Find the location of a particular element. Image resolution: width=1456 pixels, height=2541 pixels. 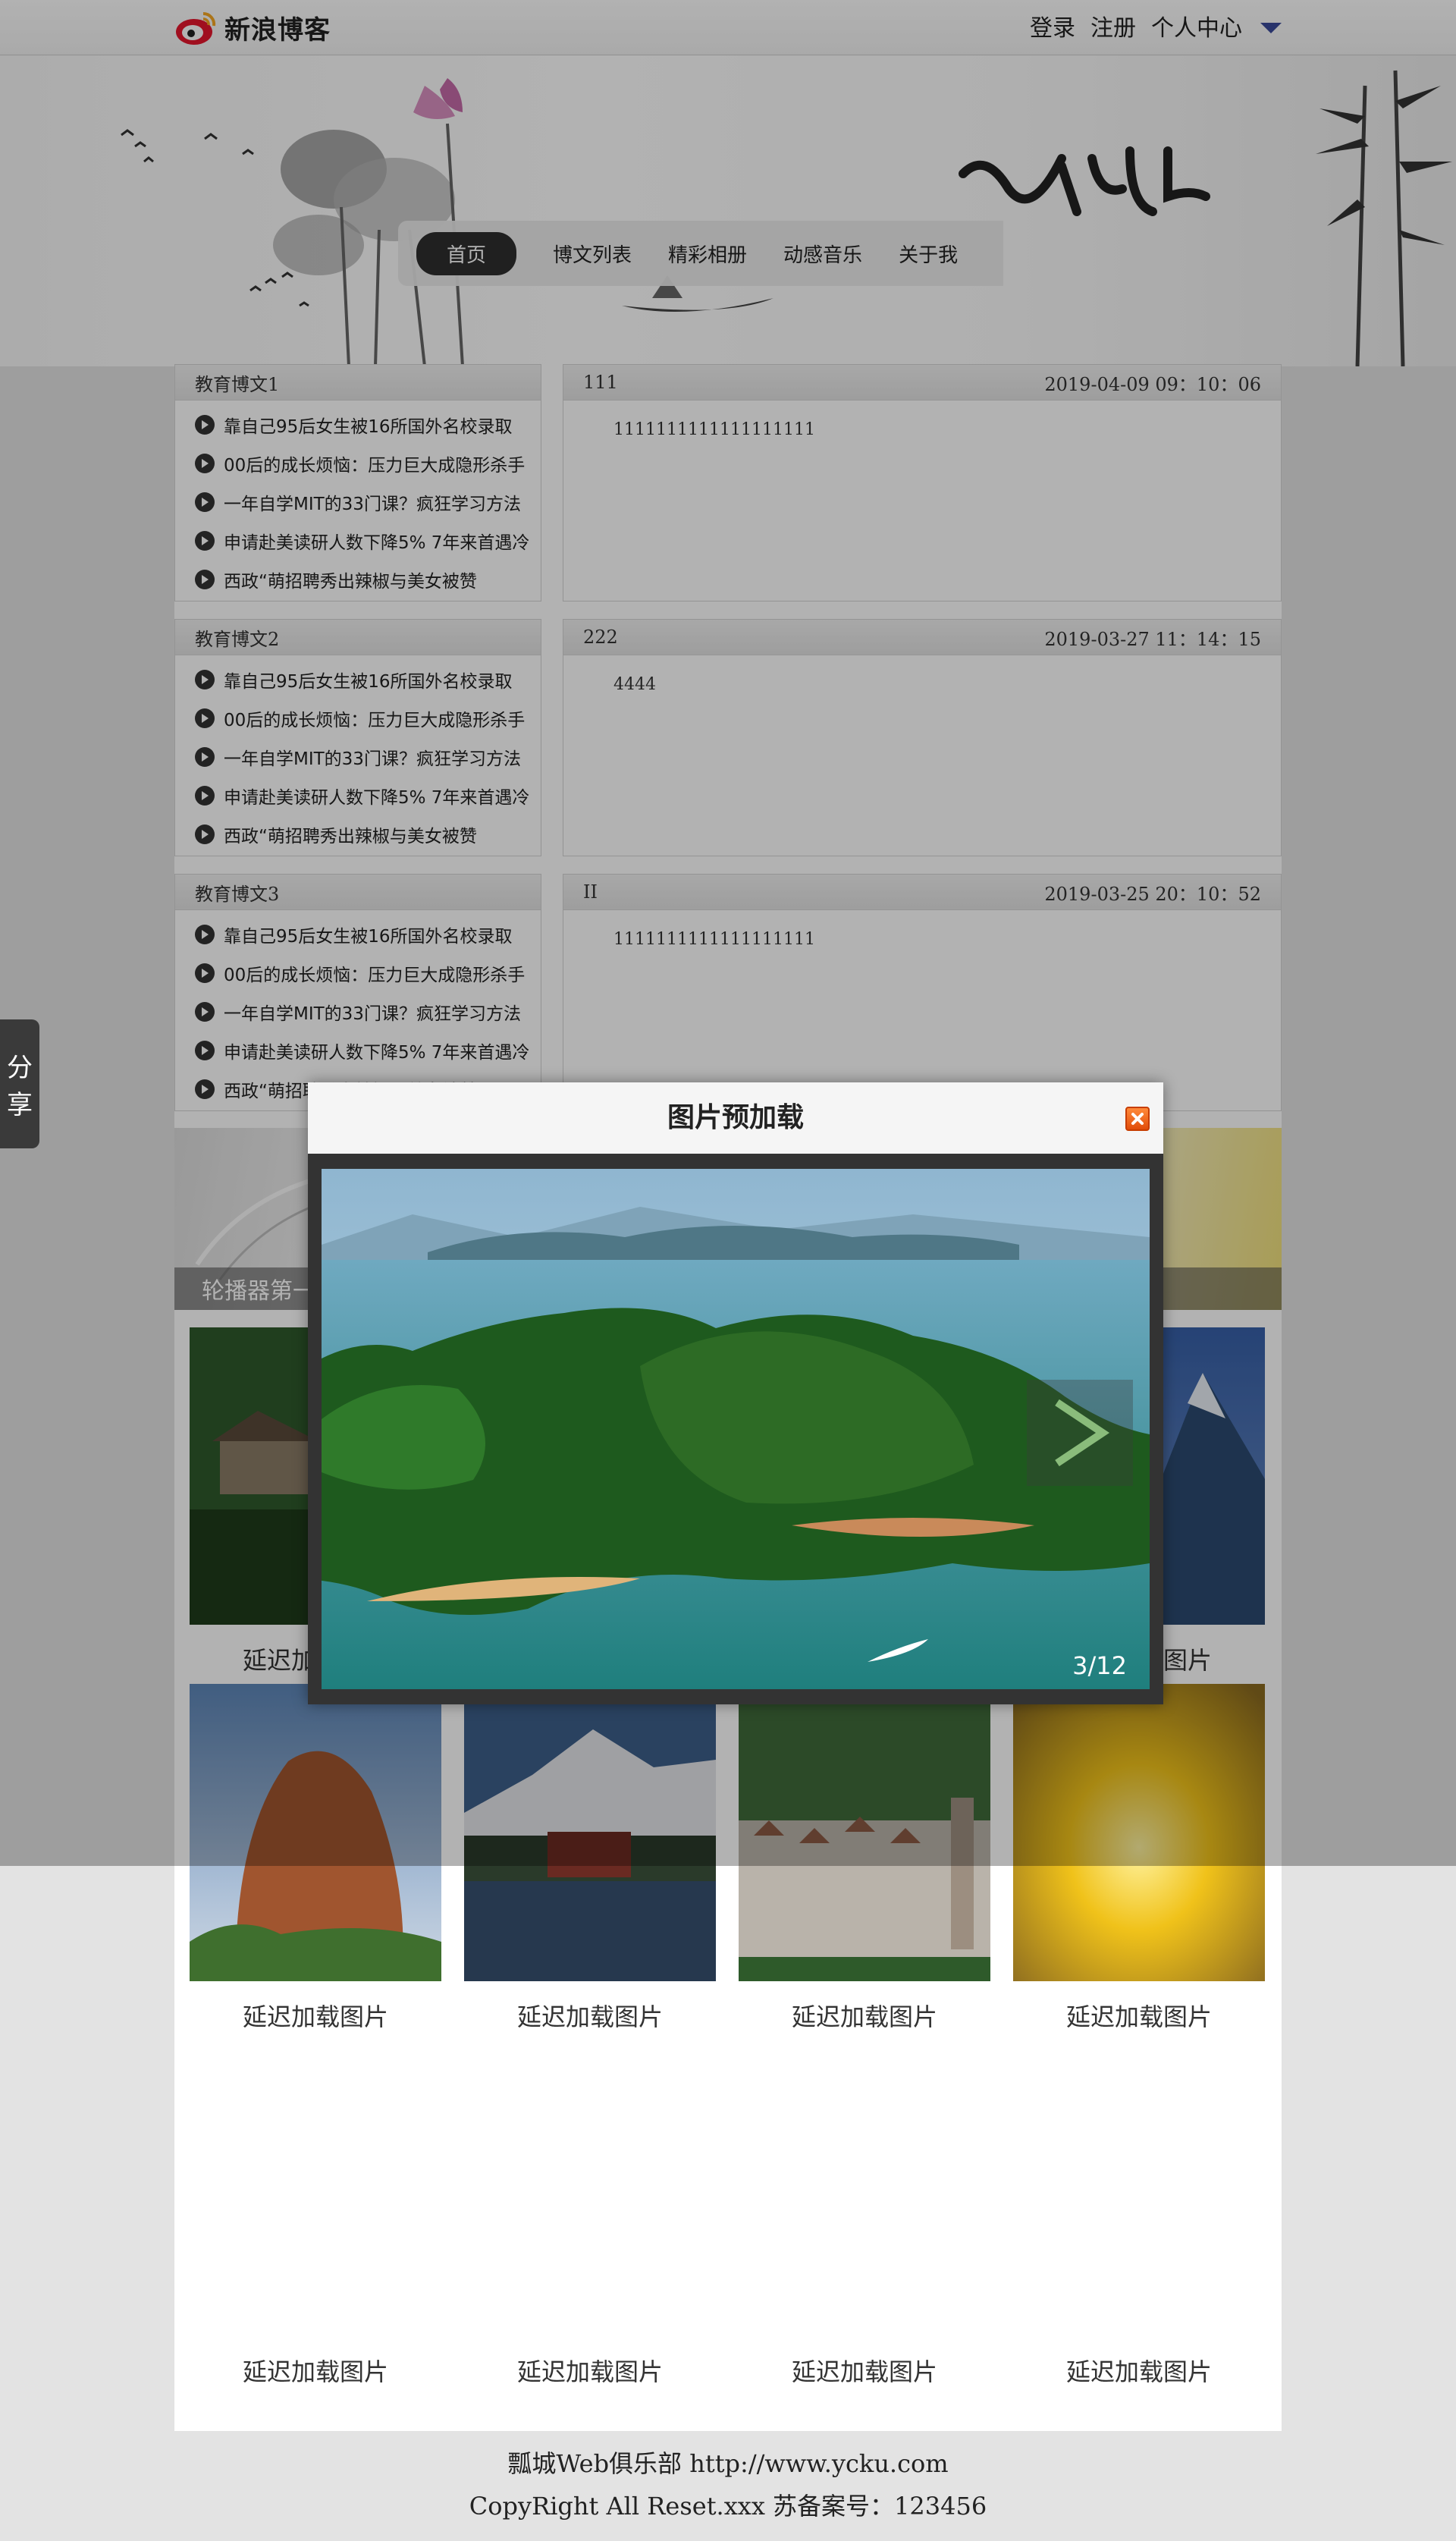

next-arrow-icon is located at coordinates (1080, 1433).